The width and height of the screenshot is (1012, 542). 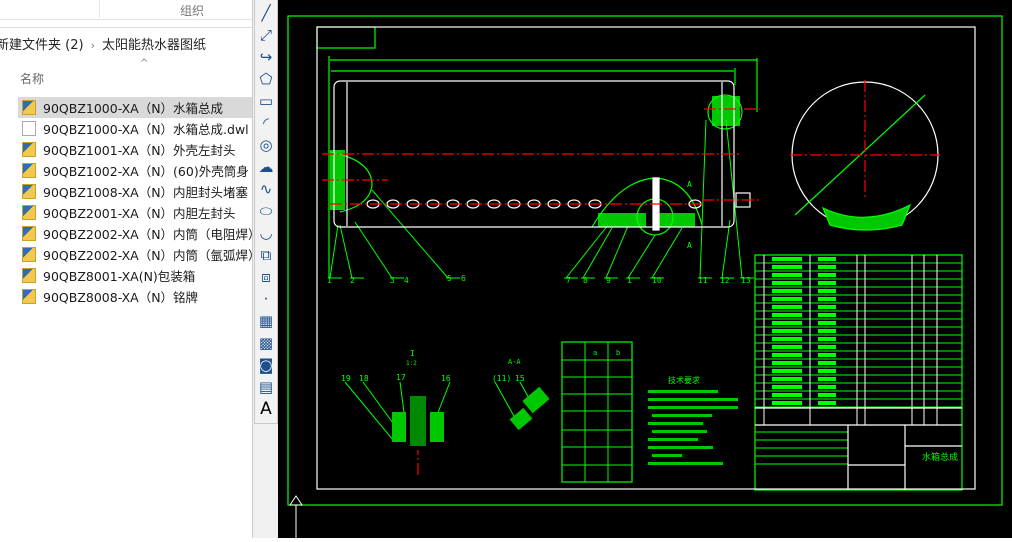 I want to click on detail-label: I, so click(x=412, y=353).